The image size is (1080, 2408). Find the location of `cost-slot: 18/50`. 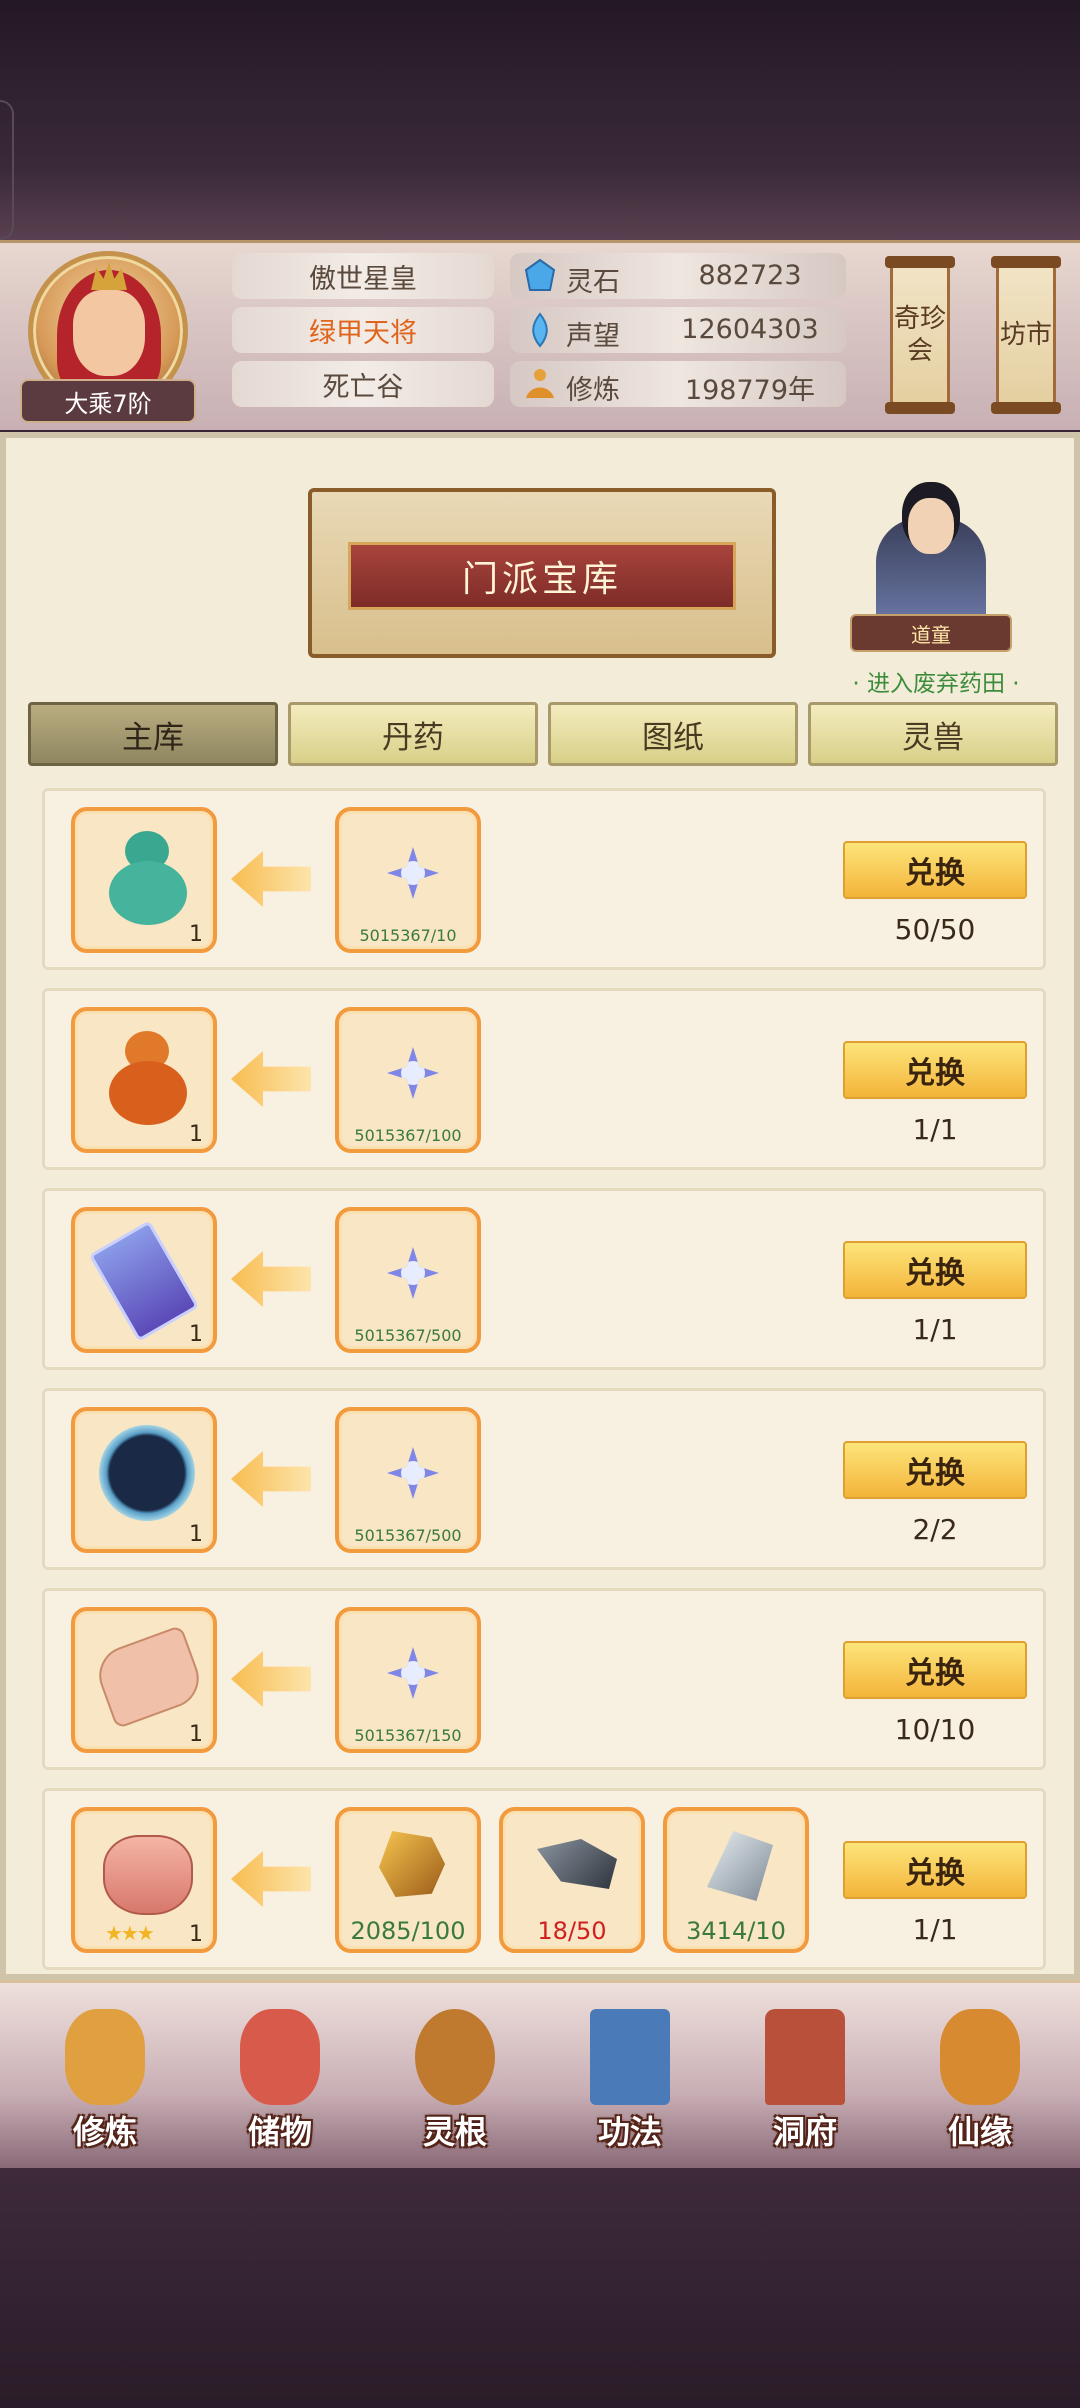

cost-slot: 18/50 is located at coordinates (572, 1880).